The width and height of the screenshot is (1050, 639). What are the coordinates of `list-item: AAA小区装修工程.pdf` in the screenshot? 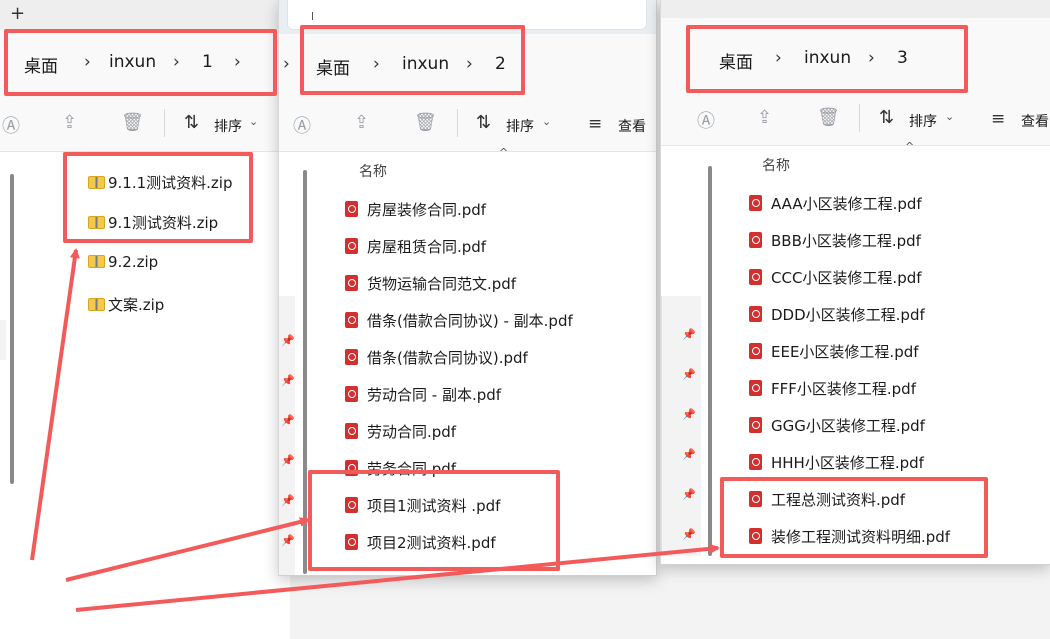 It's located at (835, 203).